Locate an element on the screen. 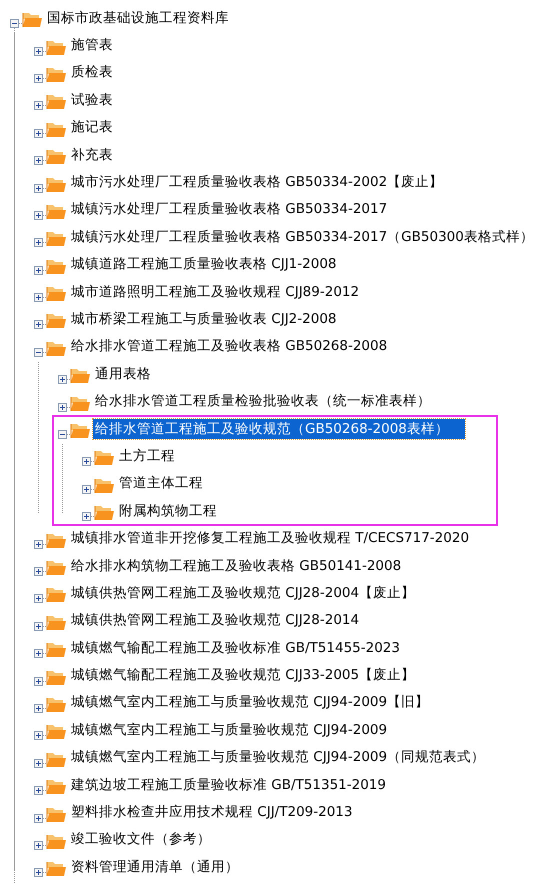  tree-item: 城市道路照明工程施工及验收规程 CJJ89-2012 is located at coordinates (215, 292).